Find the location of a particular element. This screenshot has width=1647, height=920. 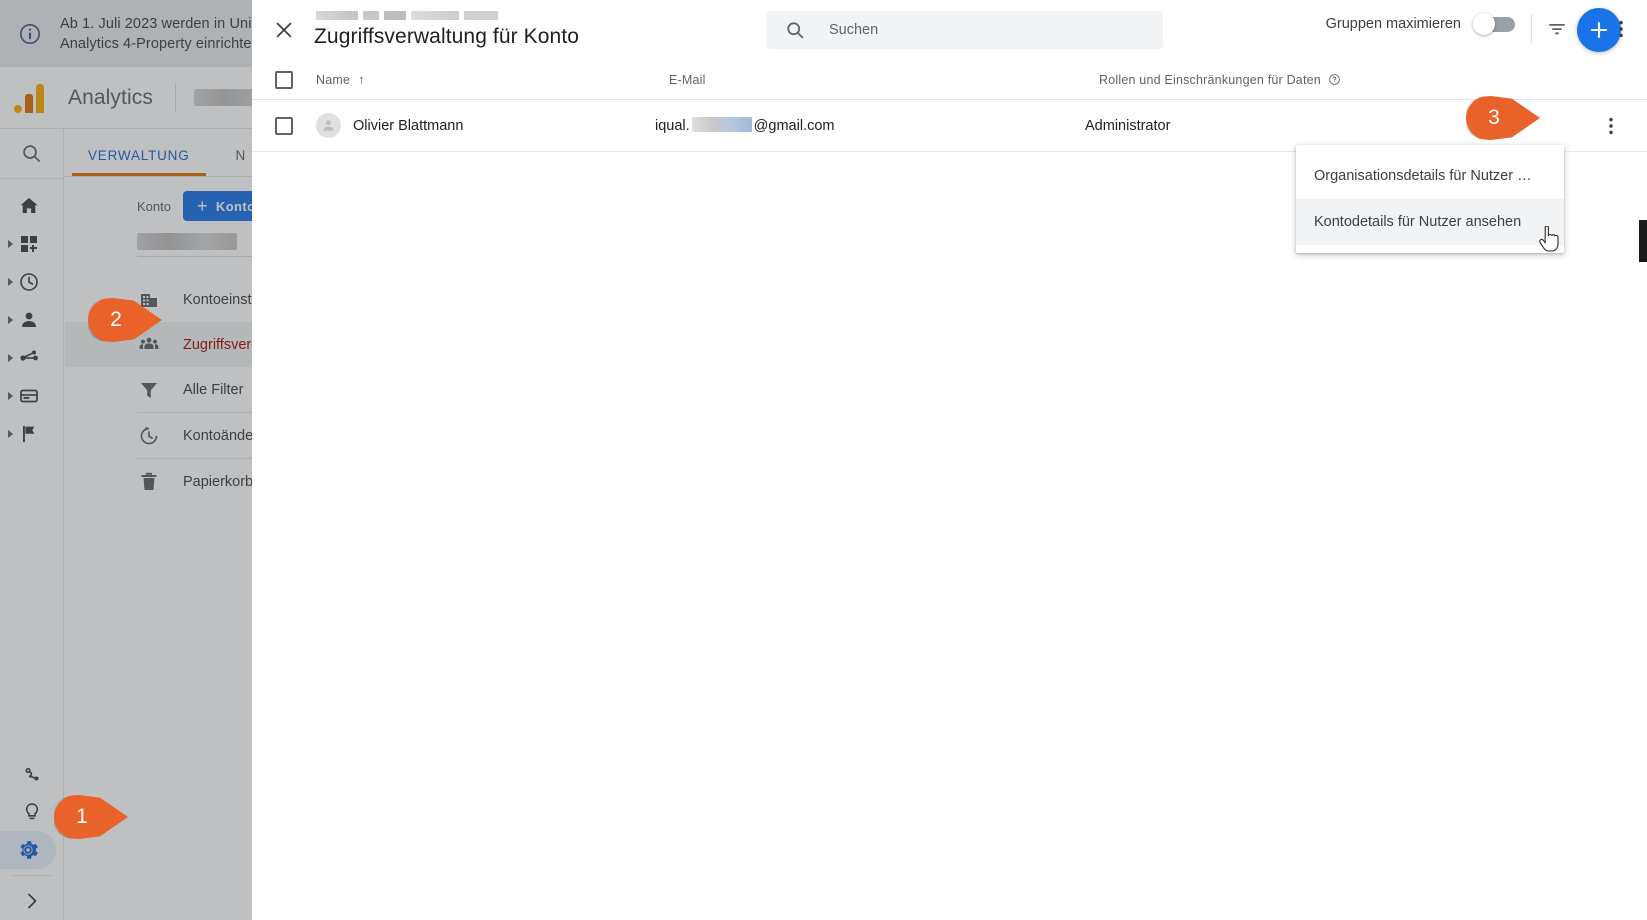

callout-2: 2 is located at coordinates (125, 320).